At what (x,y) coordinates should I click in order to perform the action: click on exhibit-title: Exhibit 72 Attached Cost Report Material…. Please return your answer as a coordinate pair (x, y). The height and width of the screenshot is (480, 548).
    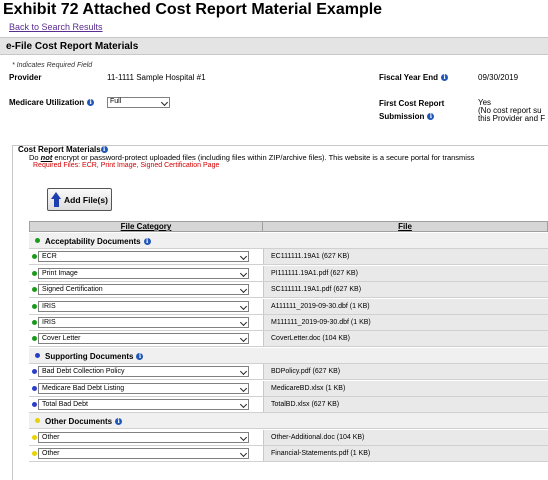
    Looking at the image, I should click on (193, 9).